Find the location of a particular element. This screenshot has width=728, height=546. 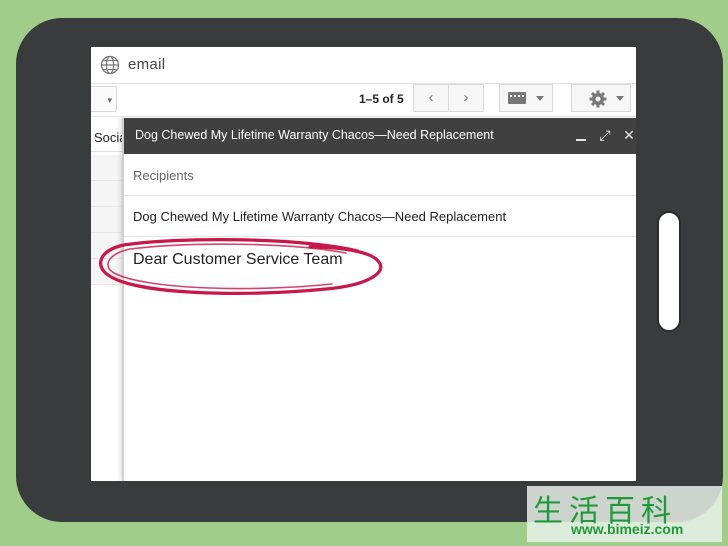

chevron-right-icon: › is located at coordinates (466, 97).